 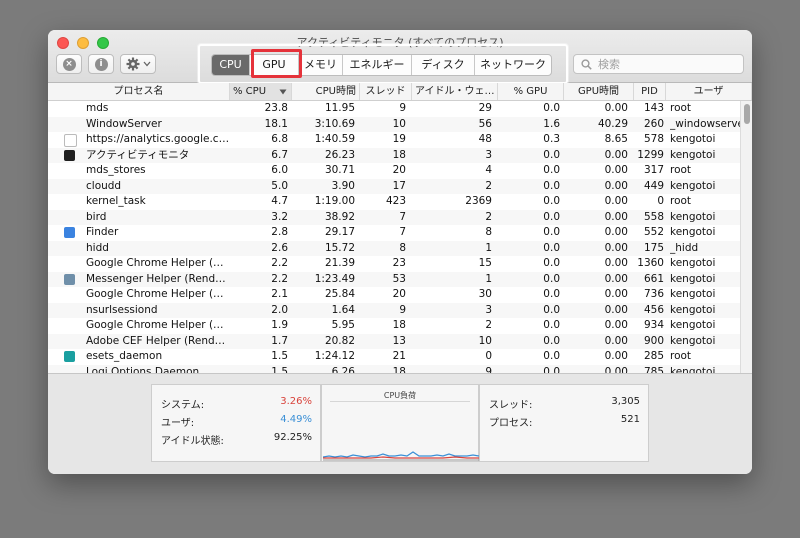 What do you see at coordinates (339, 232) in the screenshot?
I see `cell-cpu-time: 29.17` at bounding box center [339, 232].